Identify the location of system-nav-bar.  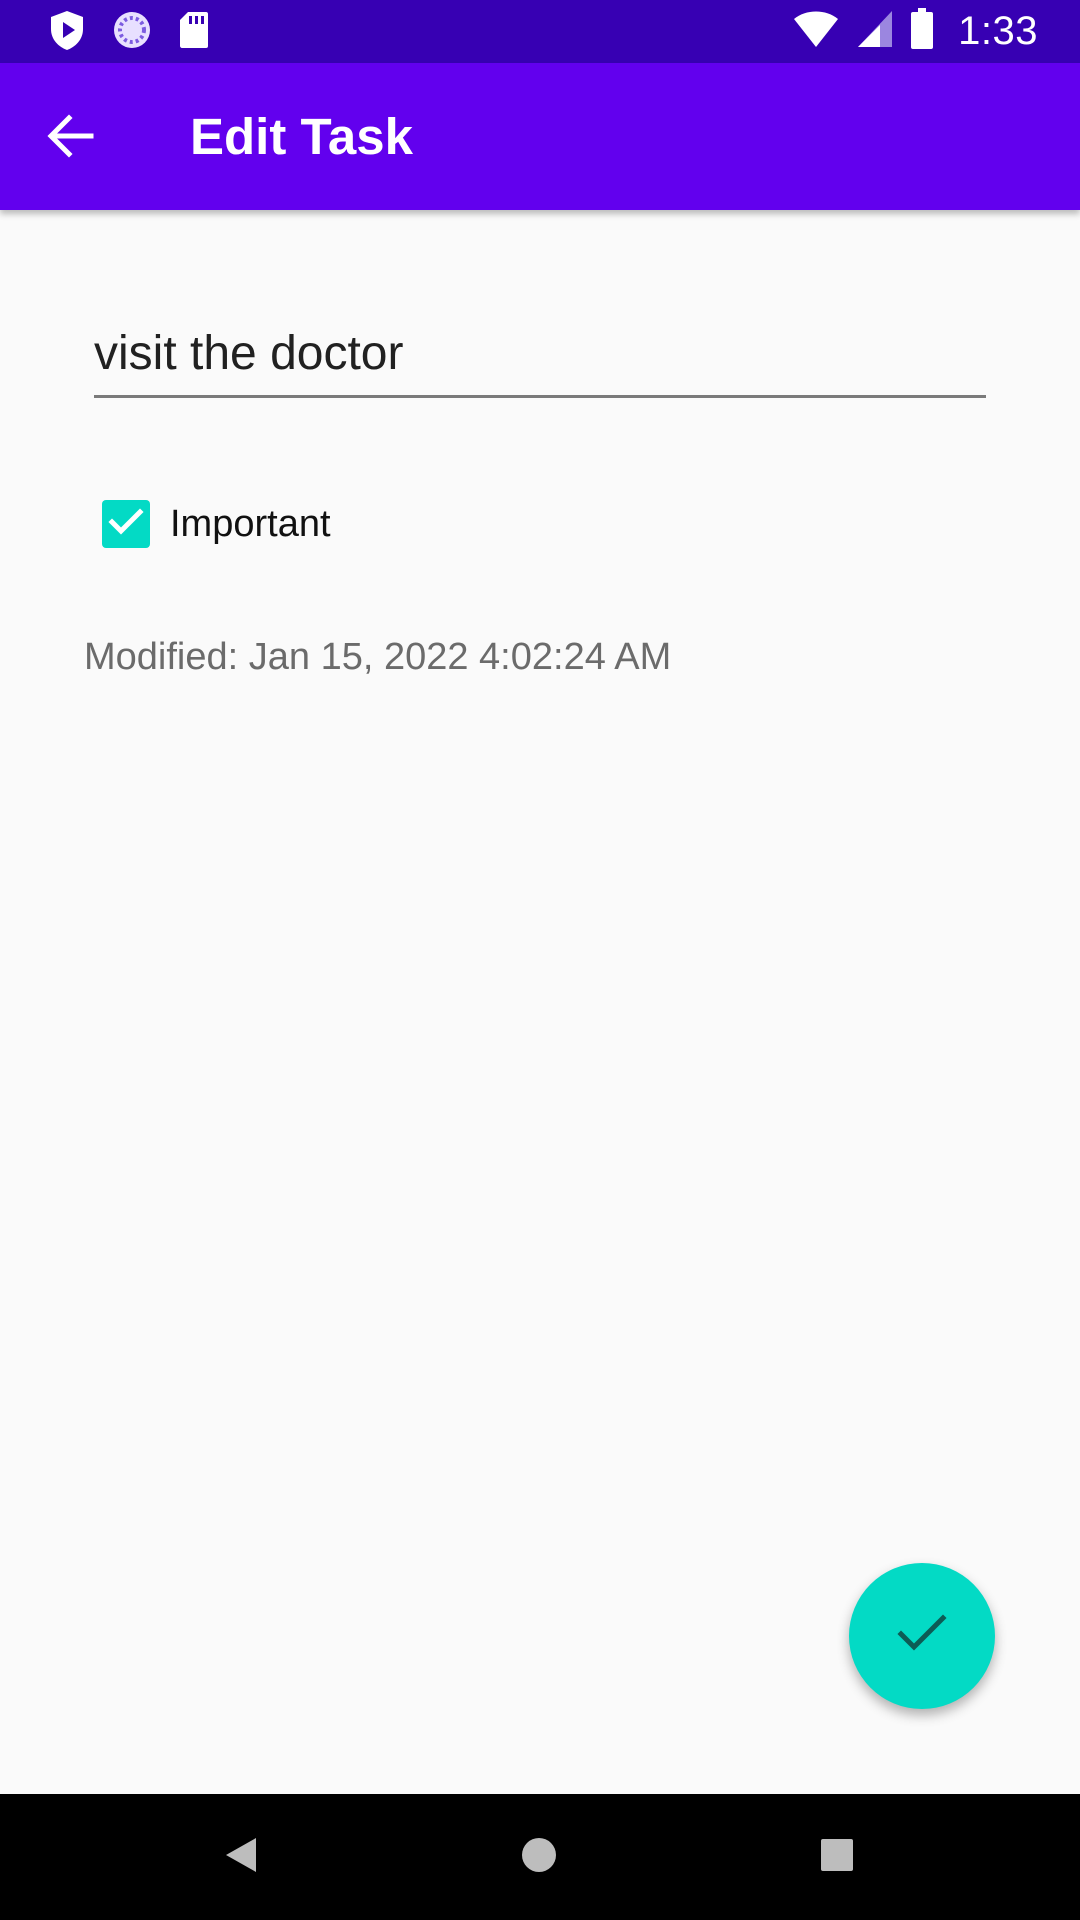
(540, 1857).